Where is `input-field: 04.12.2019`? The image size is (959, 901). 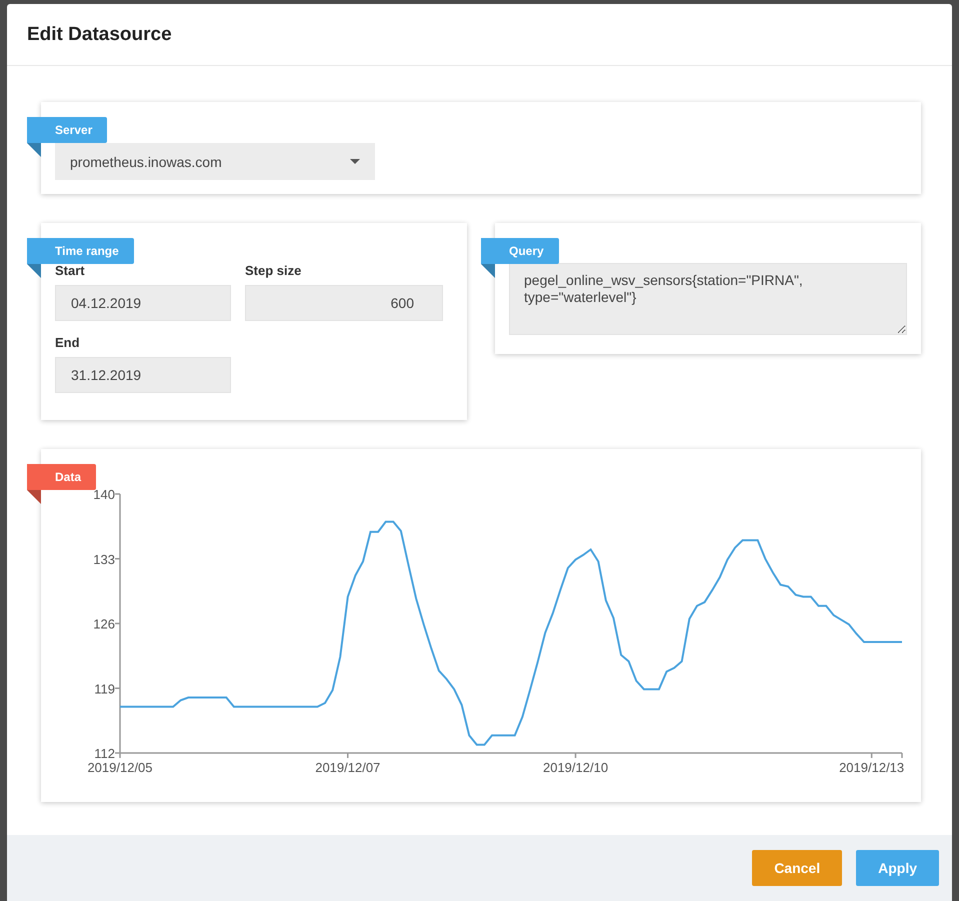
input-field: 04.12.2019 is located at coordinates (143, 303).